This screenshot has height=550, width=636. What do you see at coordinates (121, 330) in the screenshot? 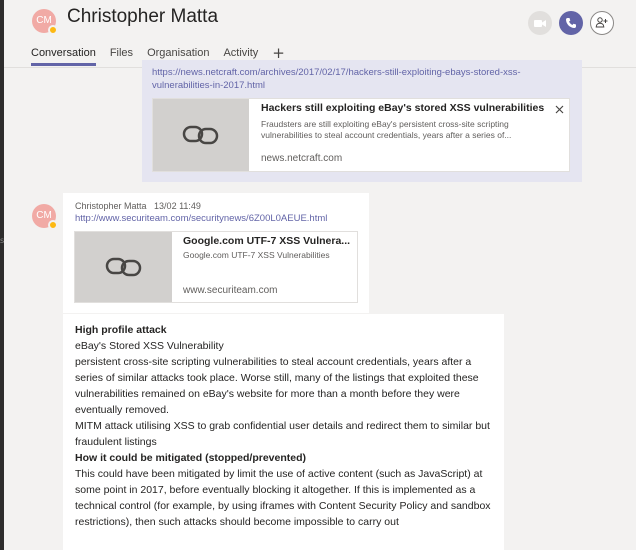
I see `message-heading: High profile attack` at bounding box center [121, 330].